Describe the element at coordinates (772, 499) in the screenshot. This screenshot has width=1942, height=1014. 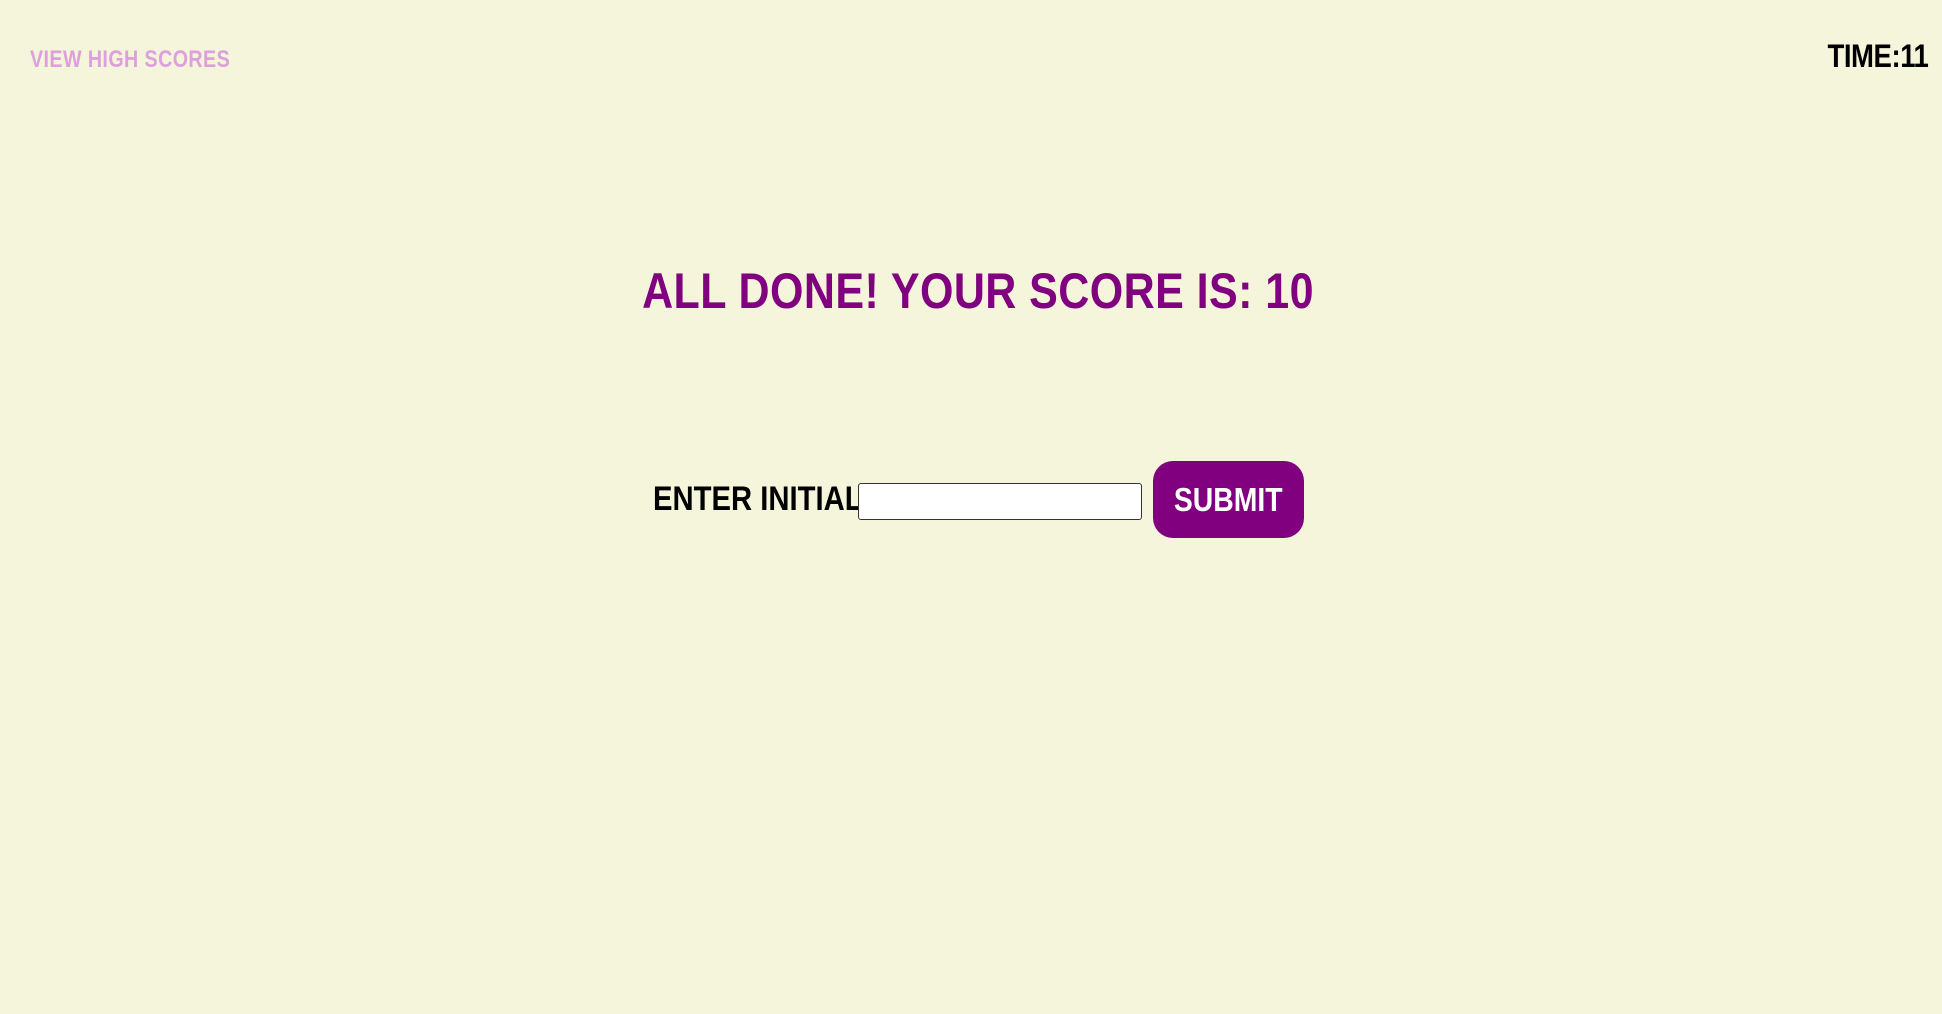
I see `initials-label: Enter Initials:` at that location.